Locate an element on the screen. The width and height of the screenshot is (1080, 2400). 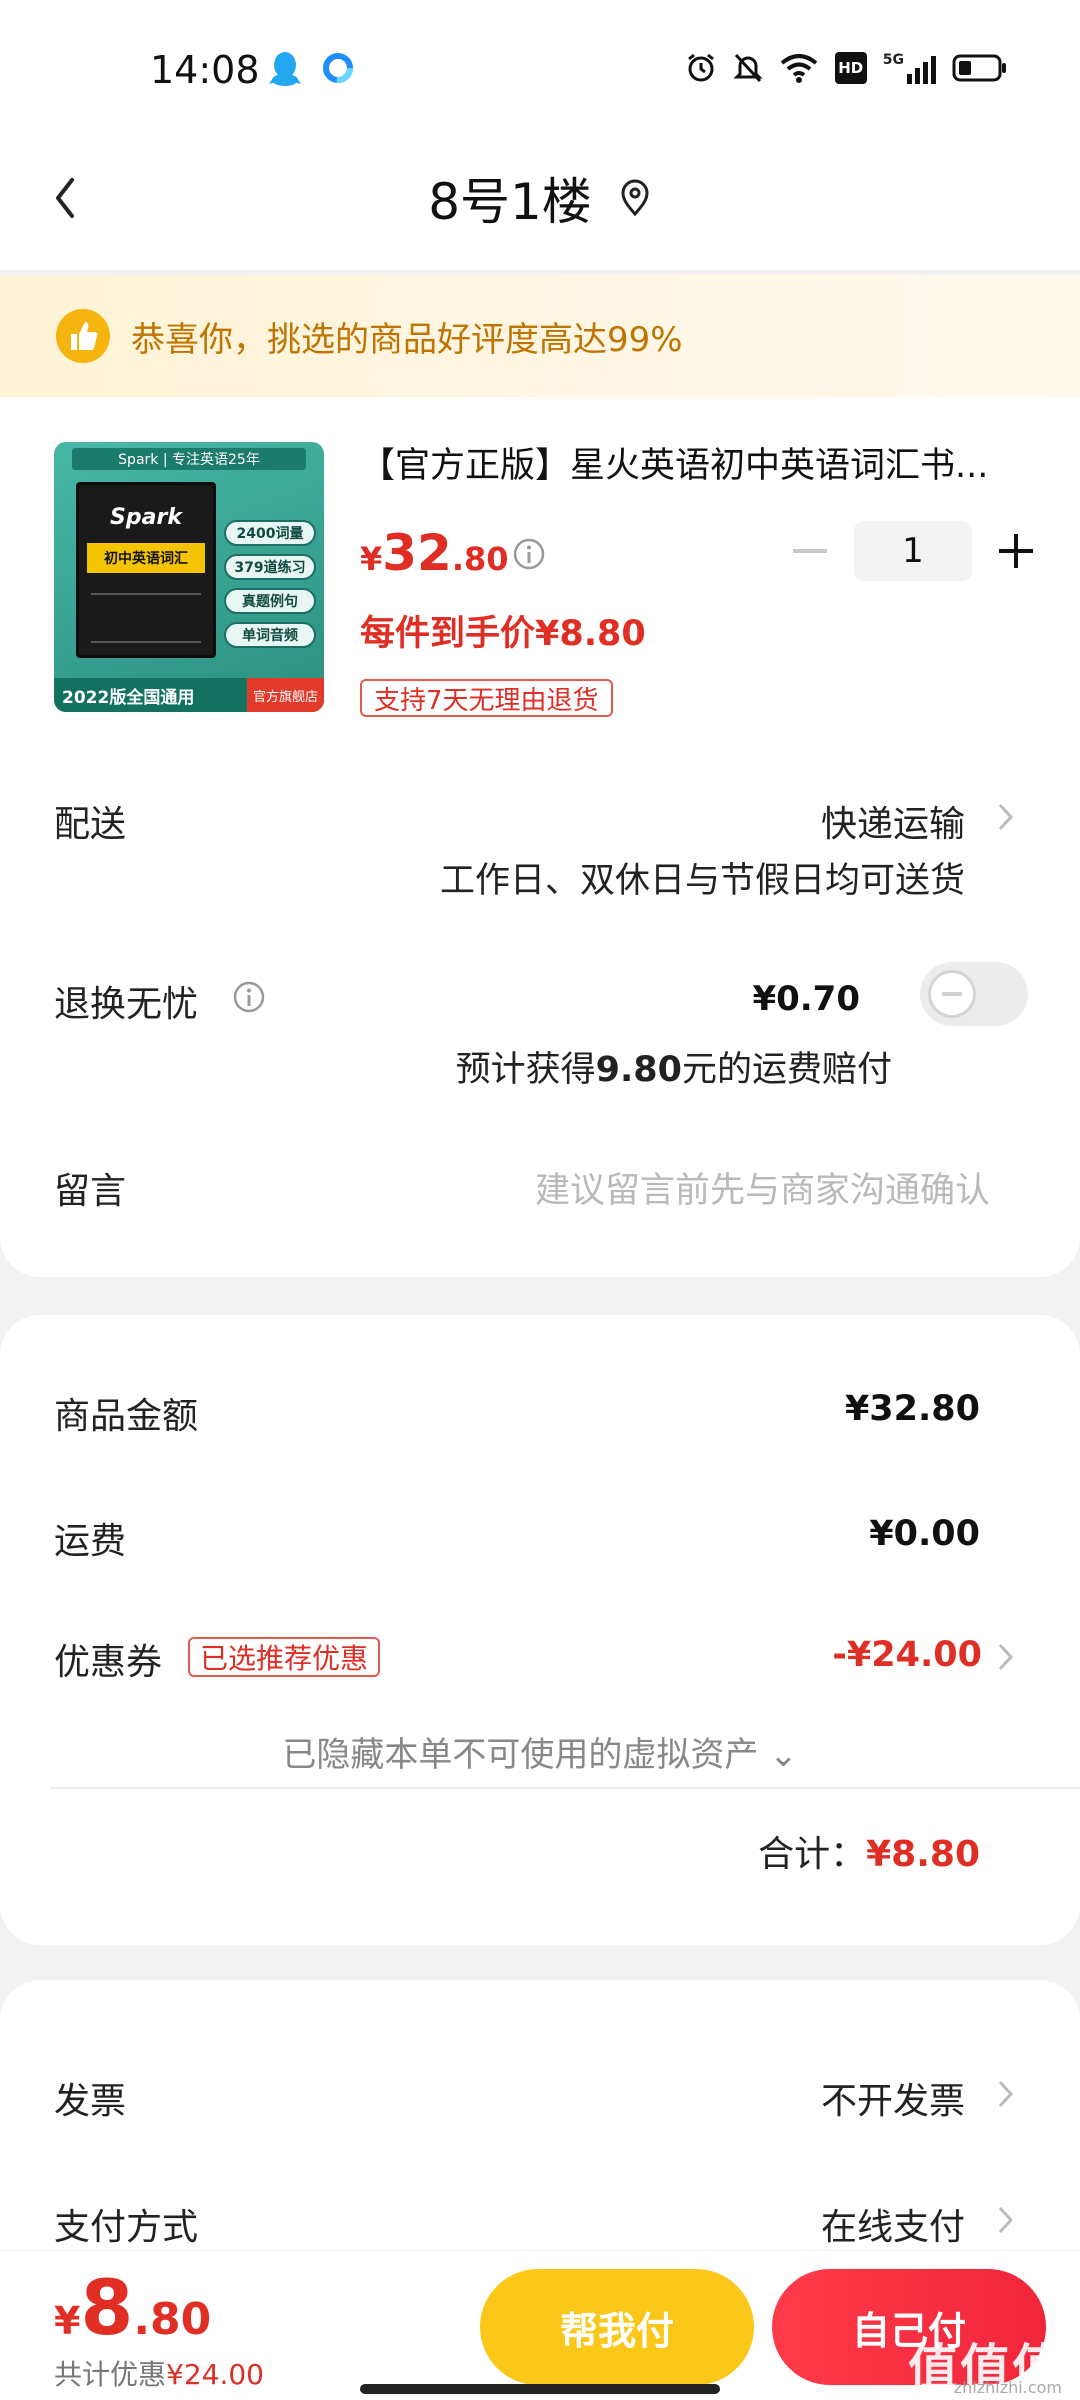
book-edition: 2022版全国通用 is located at coordinates (128, 697).